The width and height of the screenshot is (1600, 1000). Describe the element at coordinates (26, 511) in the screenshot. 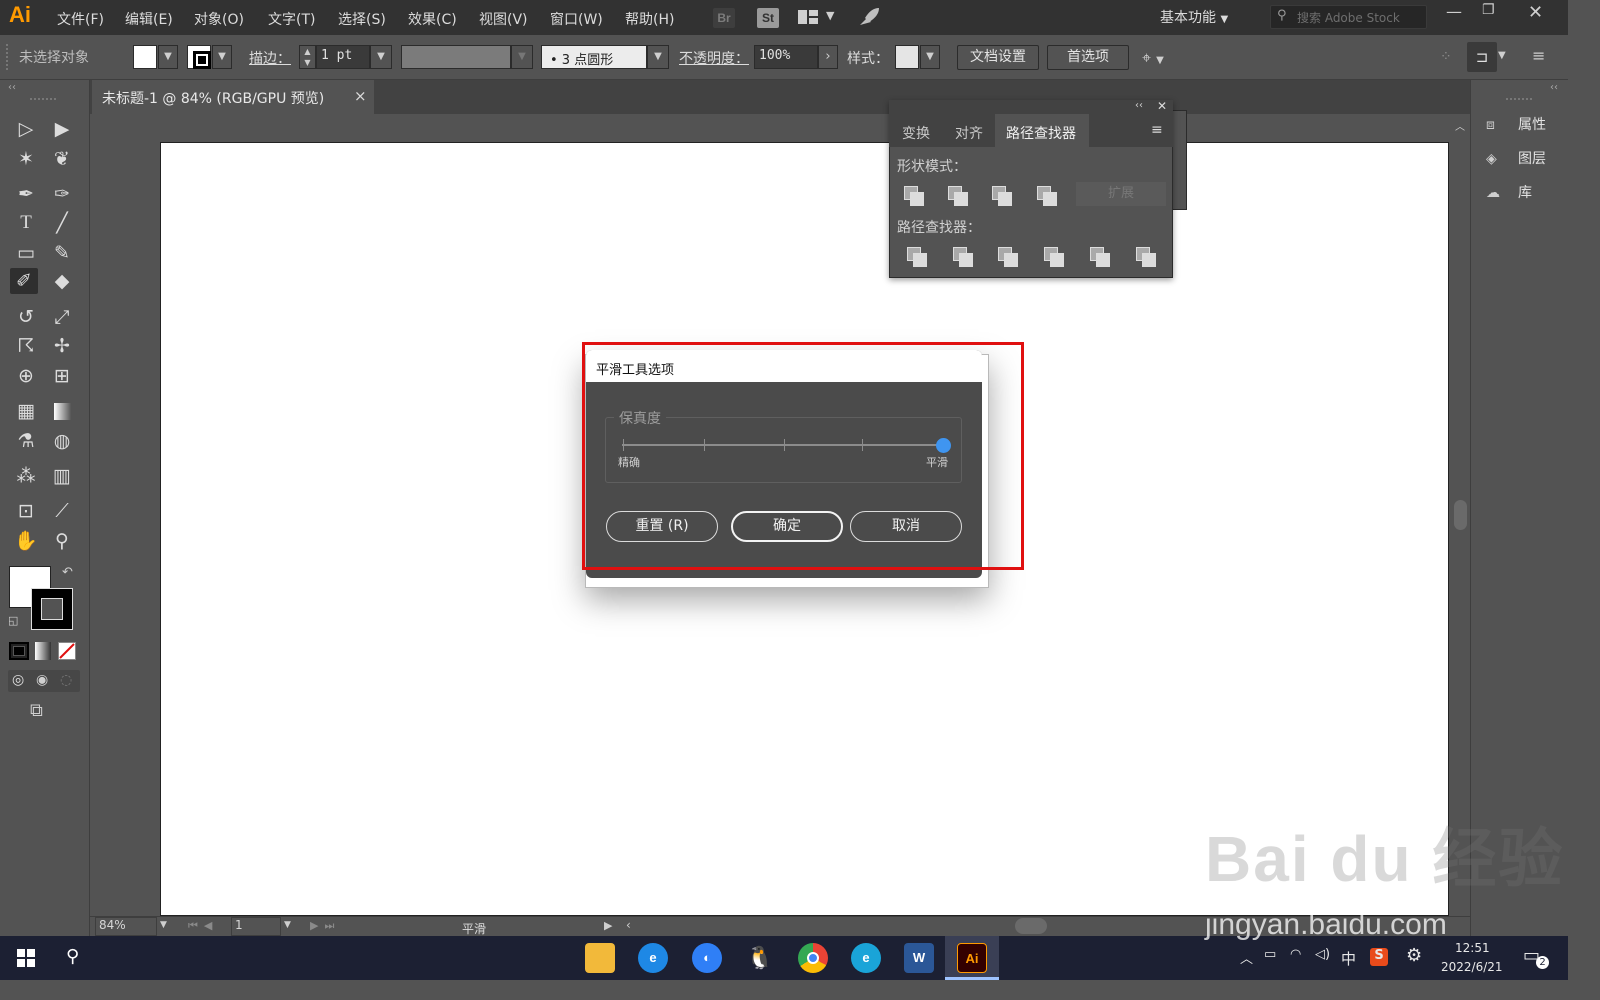

I see `artboard-tool-icon: ⊡` at that location.